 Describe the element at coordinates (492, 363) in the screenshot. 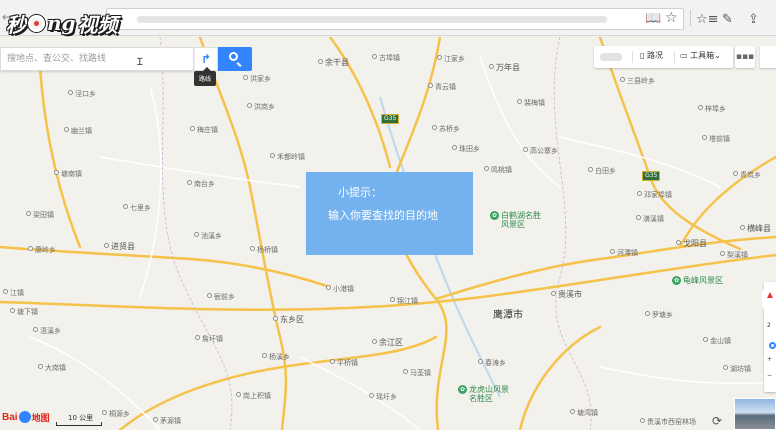

I see `place-label: 春涛乡` at that location.